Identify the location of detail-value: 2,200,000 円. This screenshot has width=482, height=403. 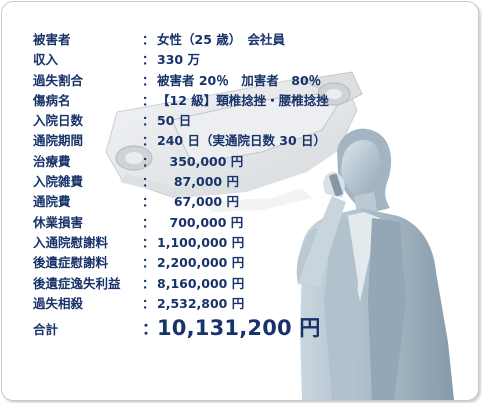
(201, 263).